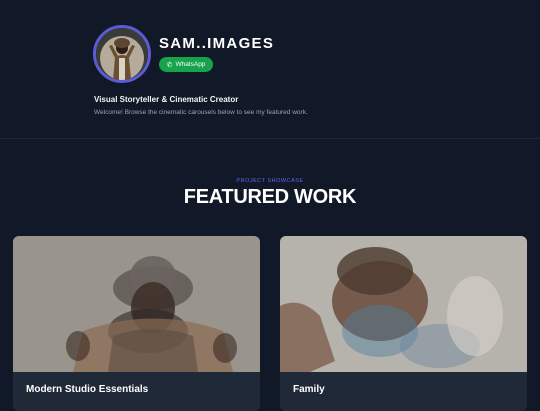  What do you see at coordinates (217, 43) in the screenshot?
I see `profile-name: SAM..IMAGES` at bounding box center [217, 43].